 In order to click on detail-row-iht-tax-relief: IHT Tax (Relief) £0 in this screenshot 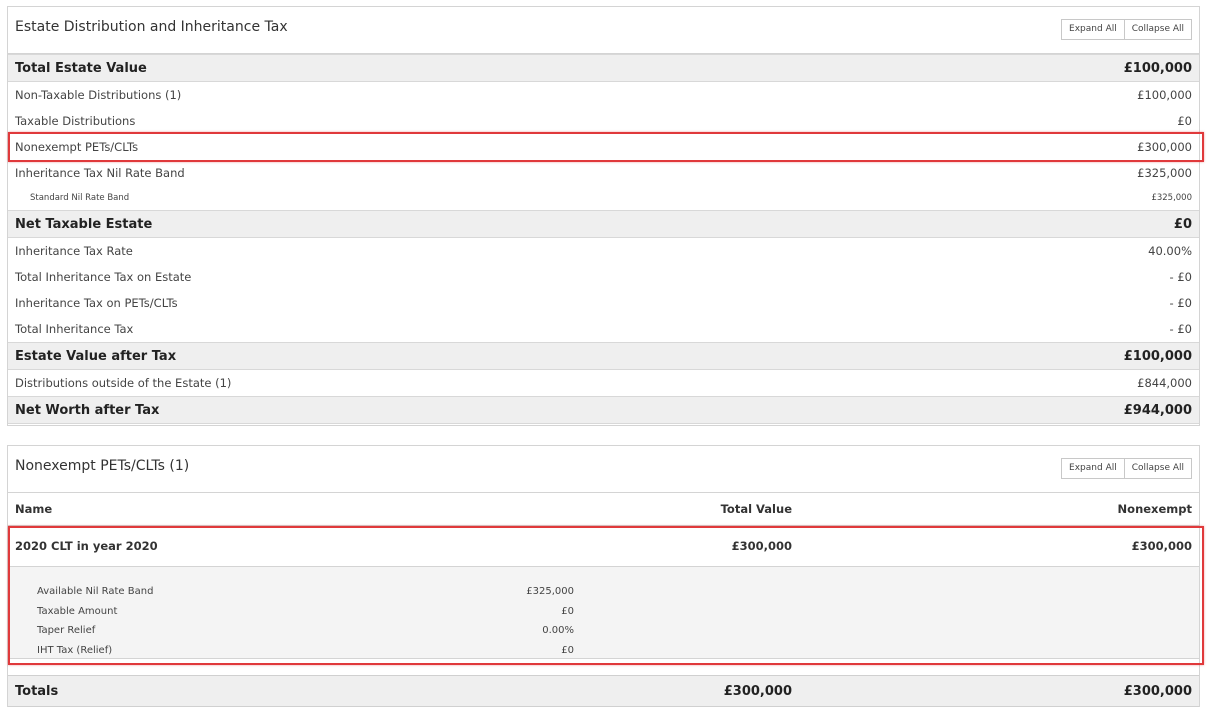, I will do `click(603, 651)`.